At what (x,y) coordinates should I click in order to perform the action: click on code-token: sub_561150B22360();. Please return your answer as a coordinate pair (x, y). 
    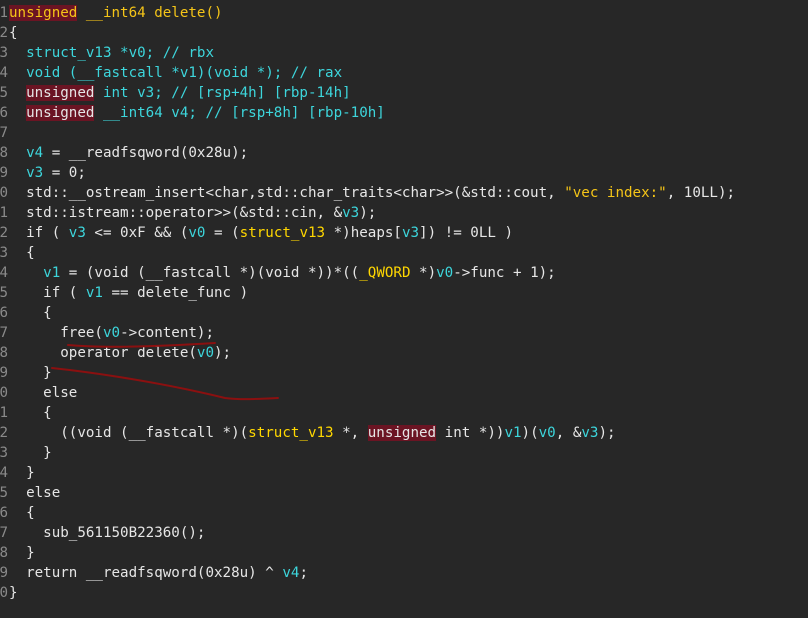
    Looking at the image, I should click on (107, 533).